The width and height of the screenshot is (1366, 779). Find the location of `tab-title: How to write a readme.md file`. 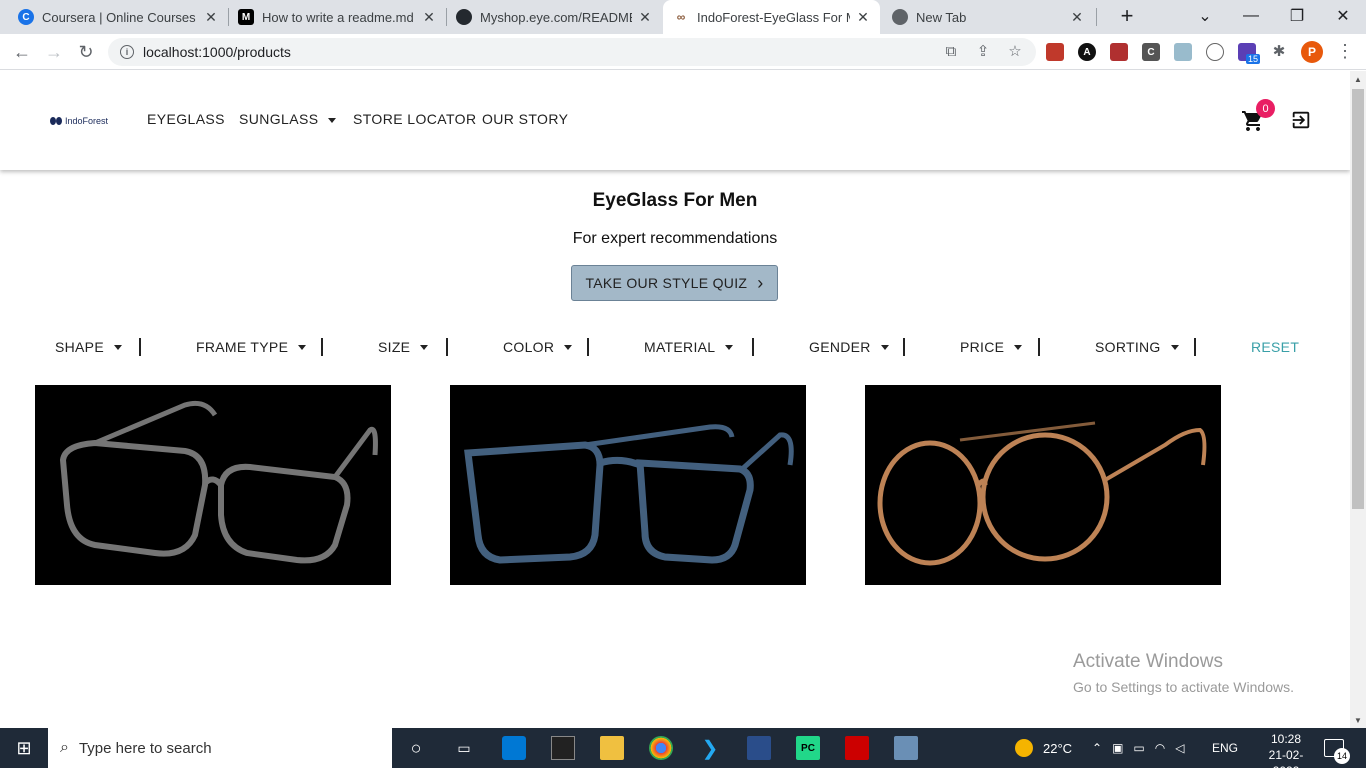

tab-title: How to write a readme.md file is located at coordinates (339, 17).